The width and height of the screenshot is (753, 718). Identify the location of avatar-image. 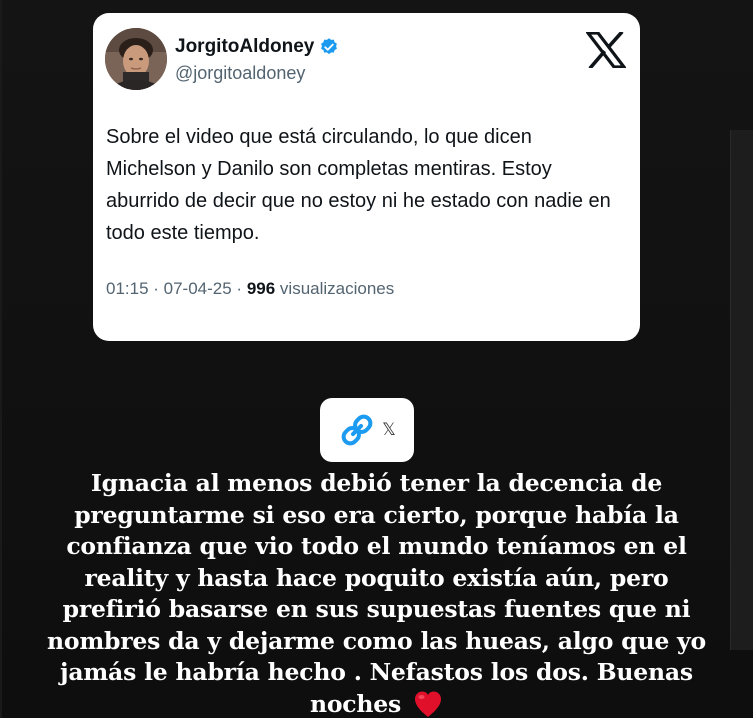
(136, 59).